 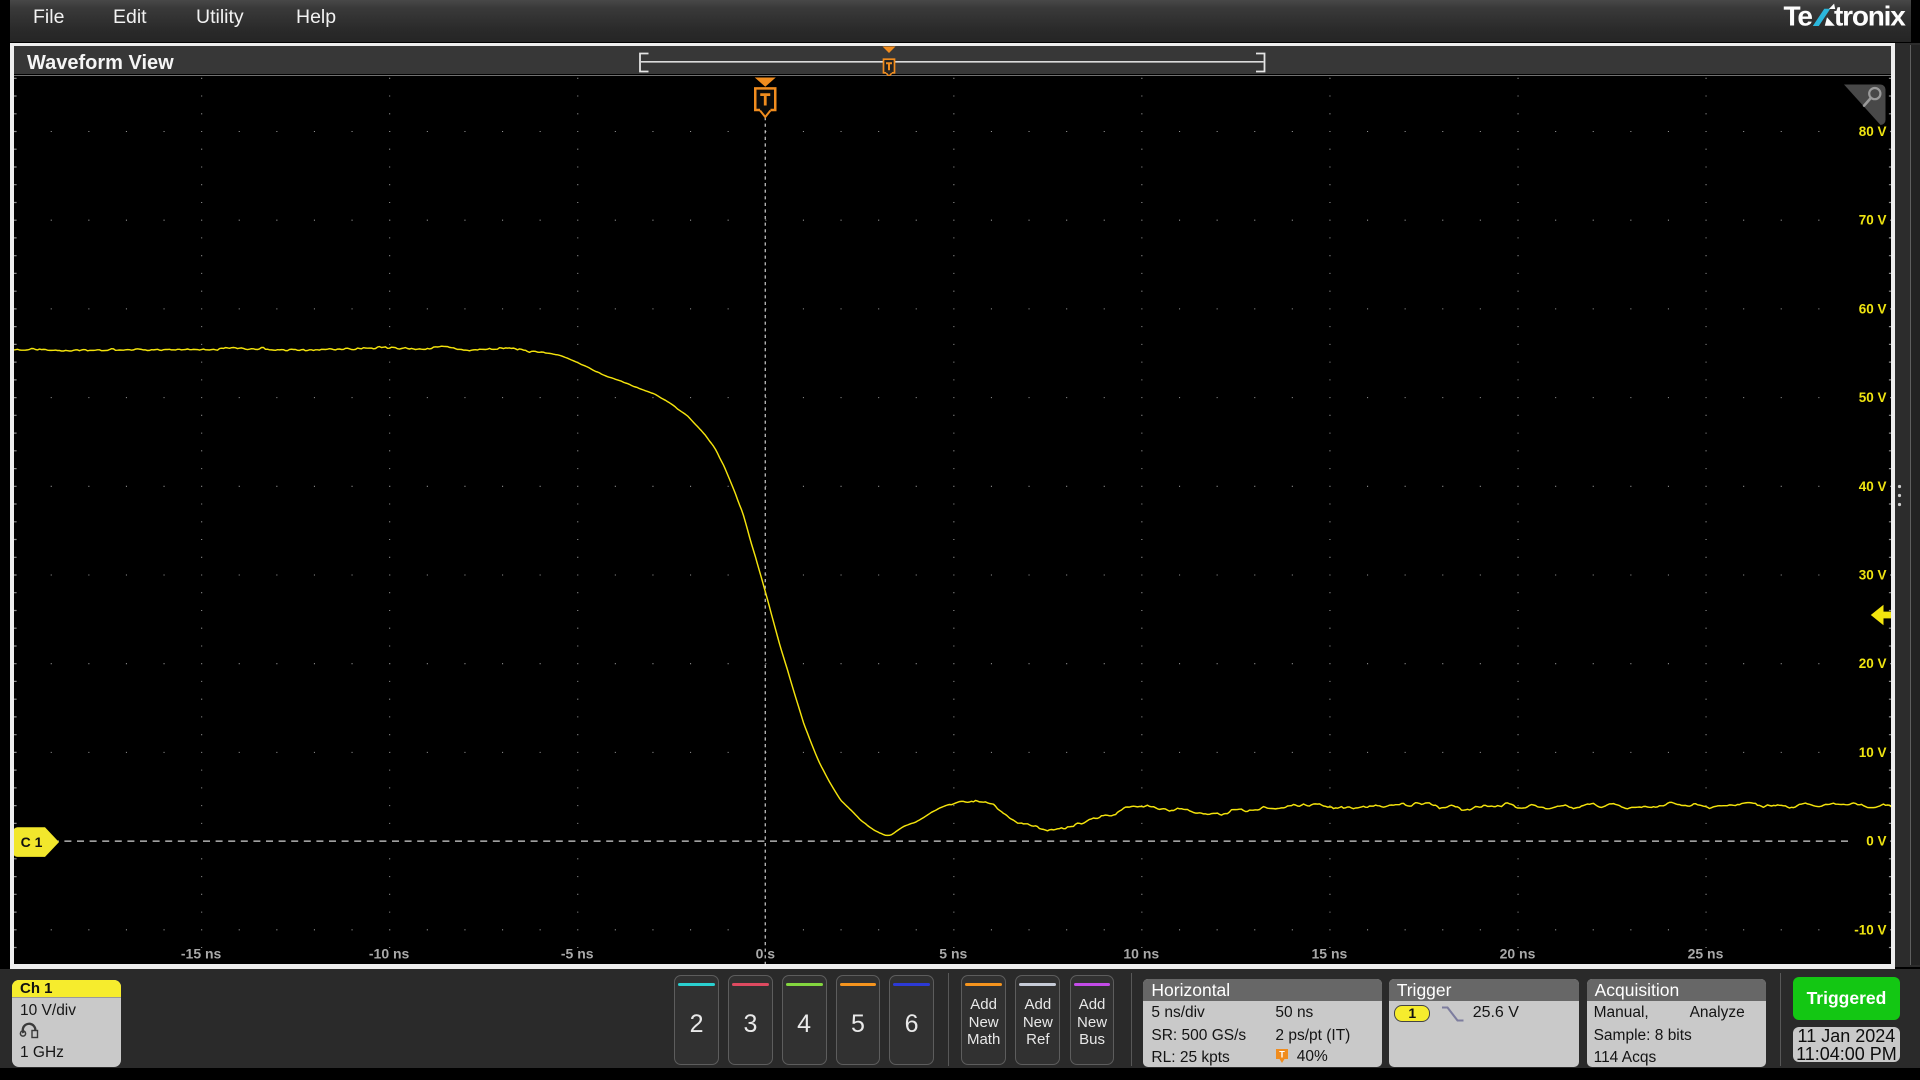 What do you see at coordinates (765, 953) in the screenshot?
I see `svg-text: 0 s` at bounding box center [765, 953].